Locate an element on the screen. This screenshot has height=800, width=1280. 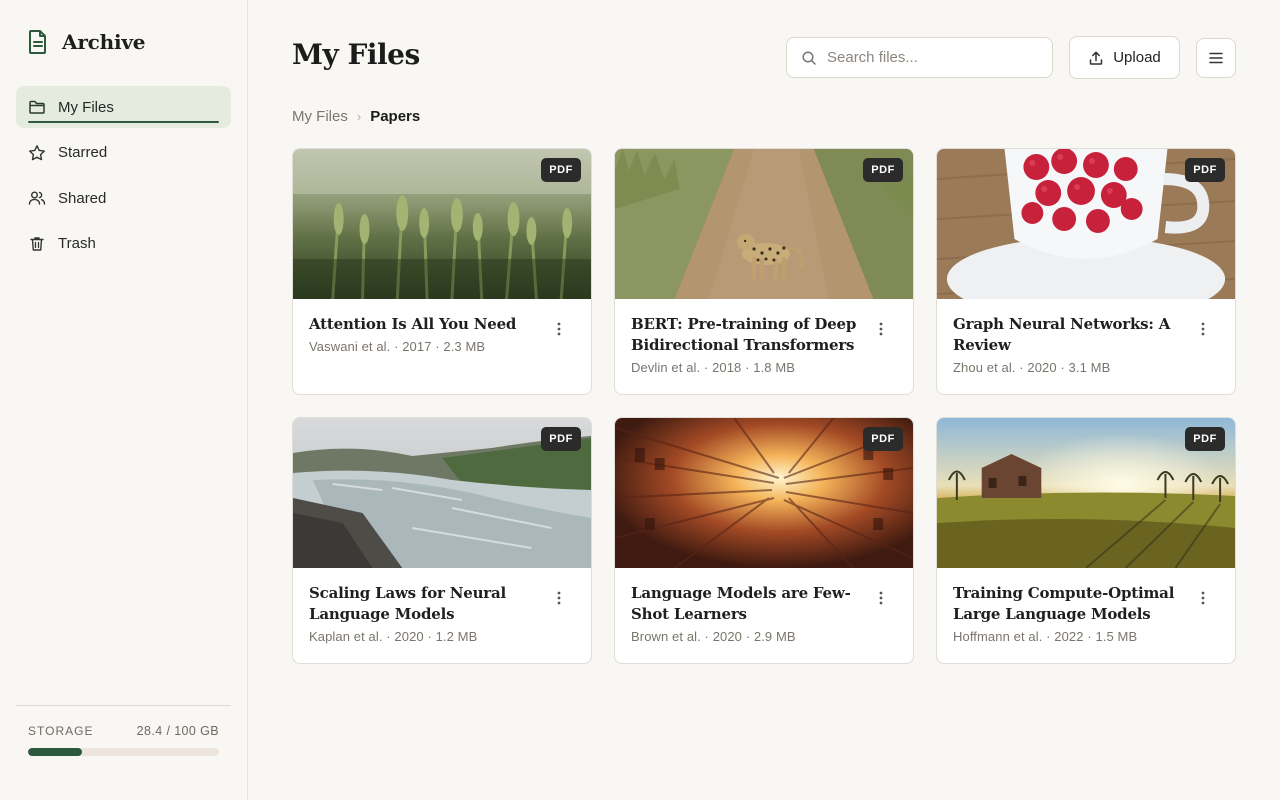
search-box is located at coordinates (919, 57).